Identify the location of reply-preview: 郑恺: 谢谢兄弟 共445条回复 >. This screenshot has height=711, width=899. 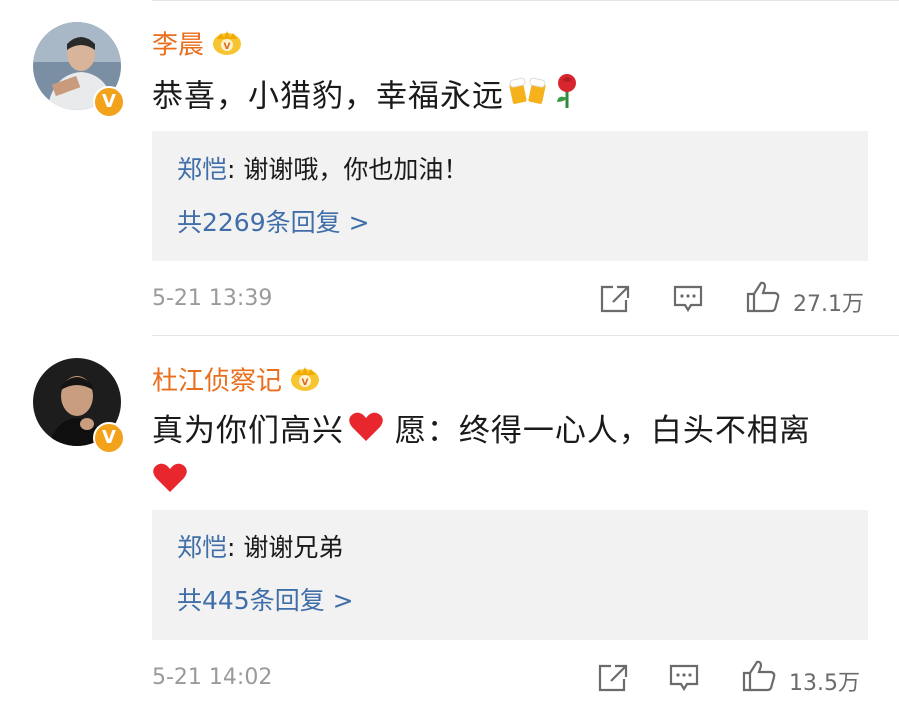
(510, 575).